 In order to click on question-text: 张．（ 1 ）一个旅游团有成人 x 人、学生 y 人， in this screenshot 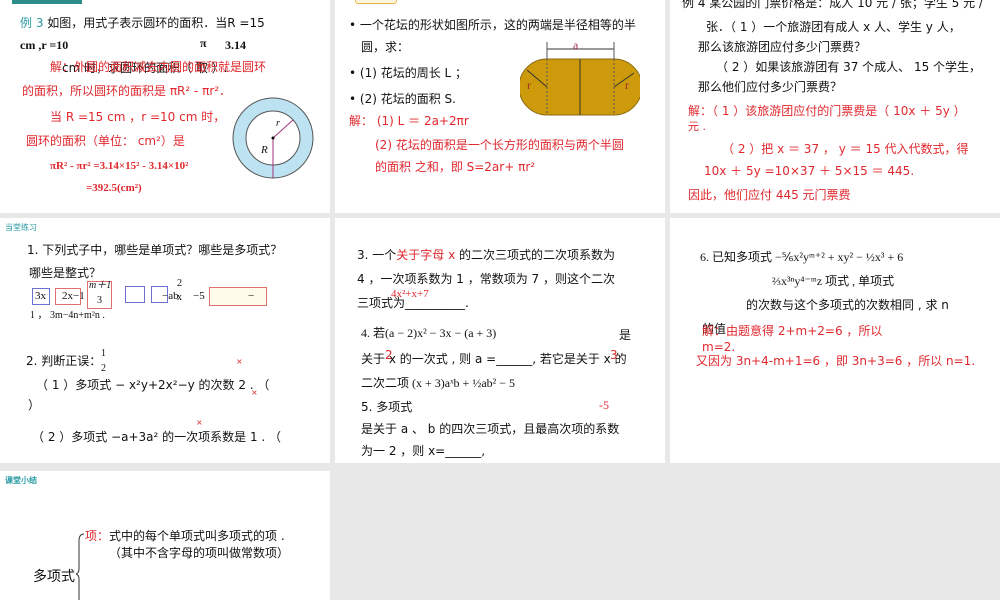, I will do `click(833, 27)`.